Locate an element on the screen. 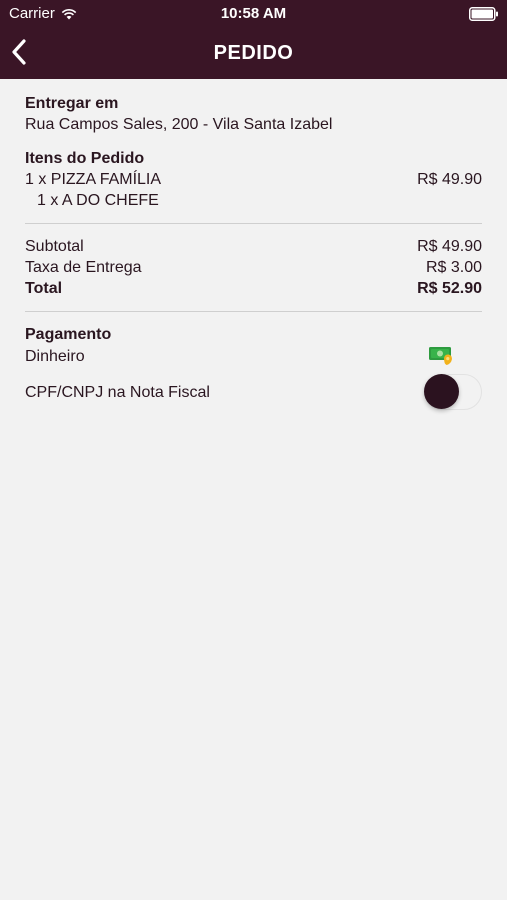 The width and height of the screenshot is (507, 900). order-item-name: 1 x PIZZA FAMÍLIA is located at coordinates (93, 179).